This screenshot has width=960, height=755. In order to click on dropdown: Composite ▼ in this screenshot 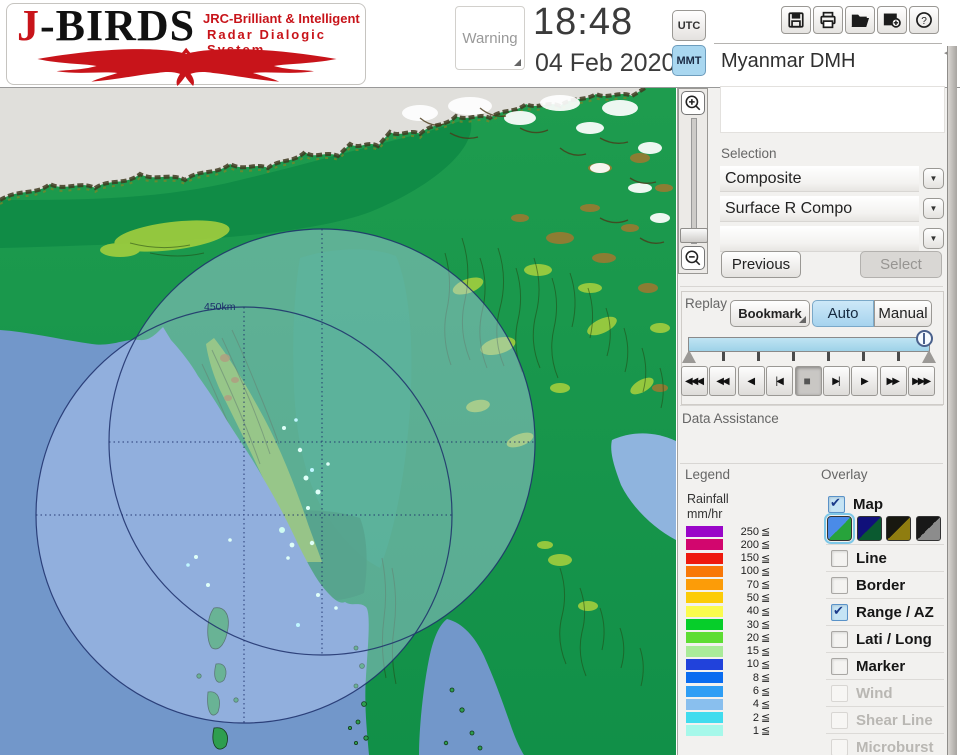, I will do `click(832, 179)`.